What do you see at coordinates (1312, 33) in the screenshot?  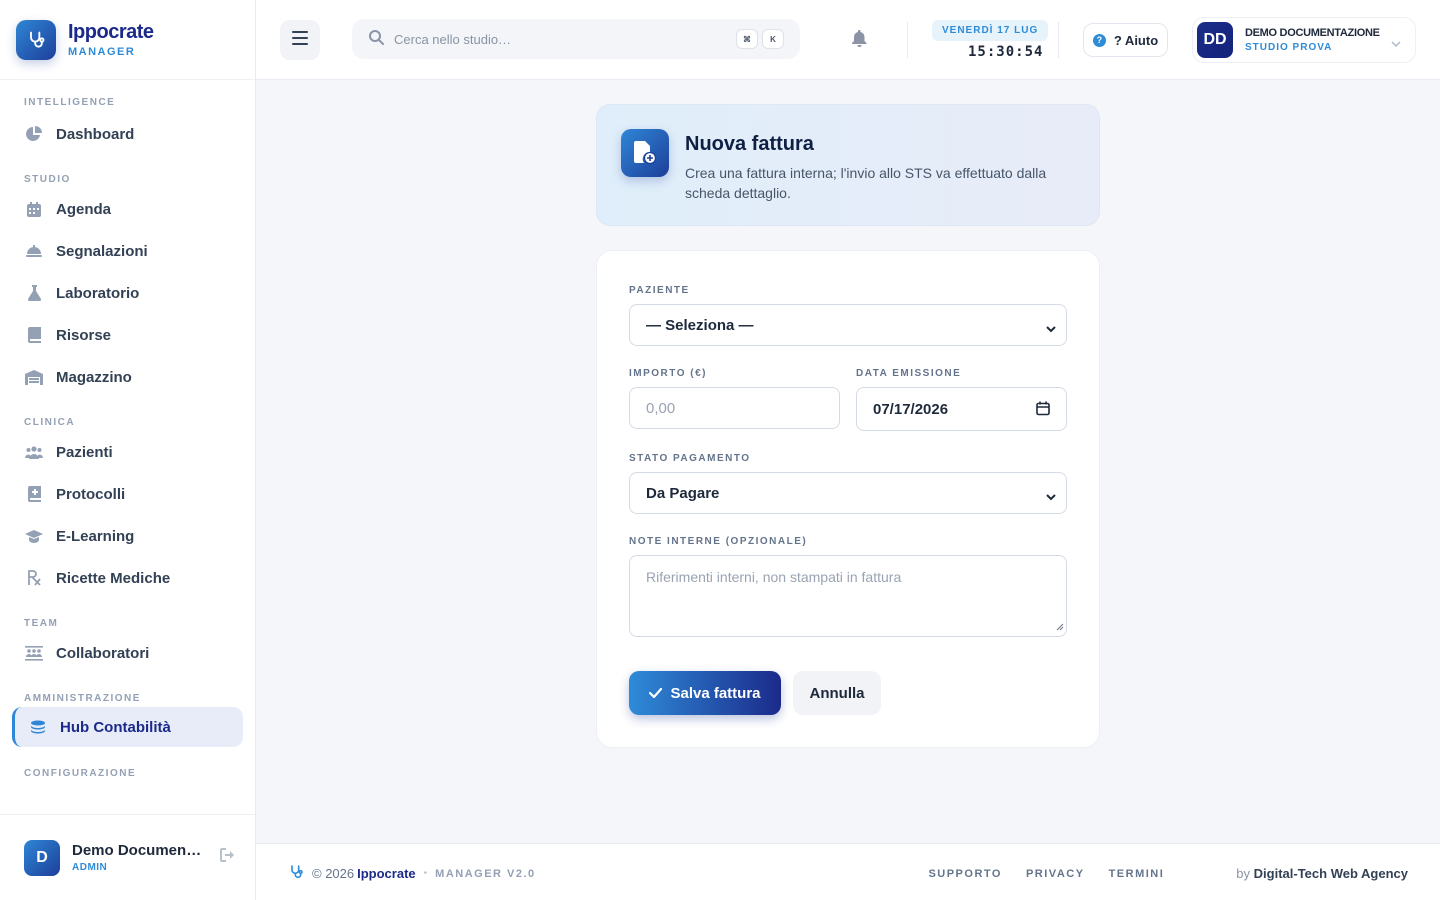 I see `profile-name: DEMO DOCUMENTAZIONE` at bounding box center [1312, 33].